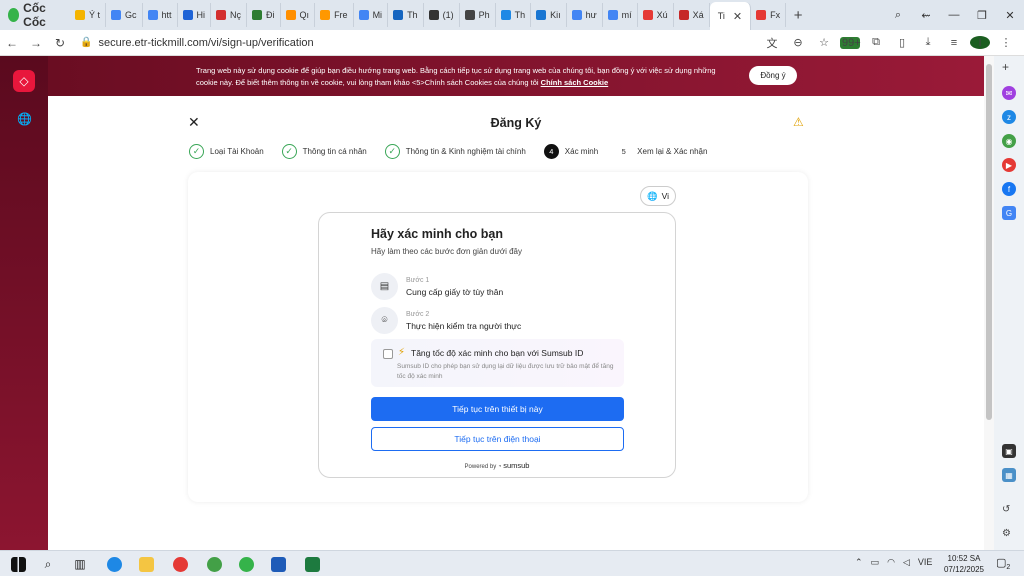 Image resolution: width=1024 pixels, height=576 pixels. I want to click on browser-tab: Fre, so click(334, 15).